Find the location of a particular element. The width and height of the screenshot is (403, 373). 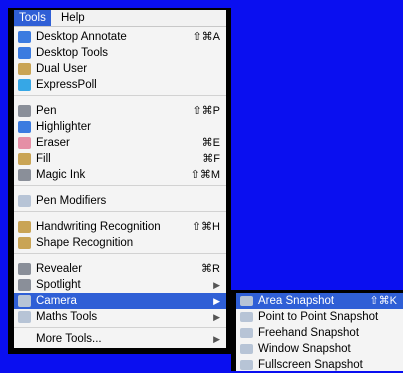

fill-icon is located at coordinates (24, 159).